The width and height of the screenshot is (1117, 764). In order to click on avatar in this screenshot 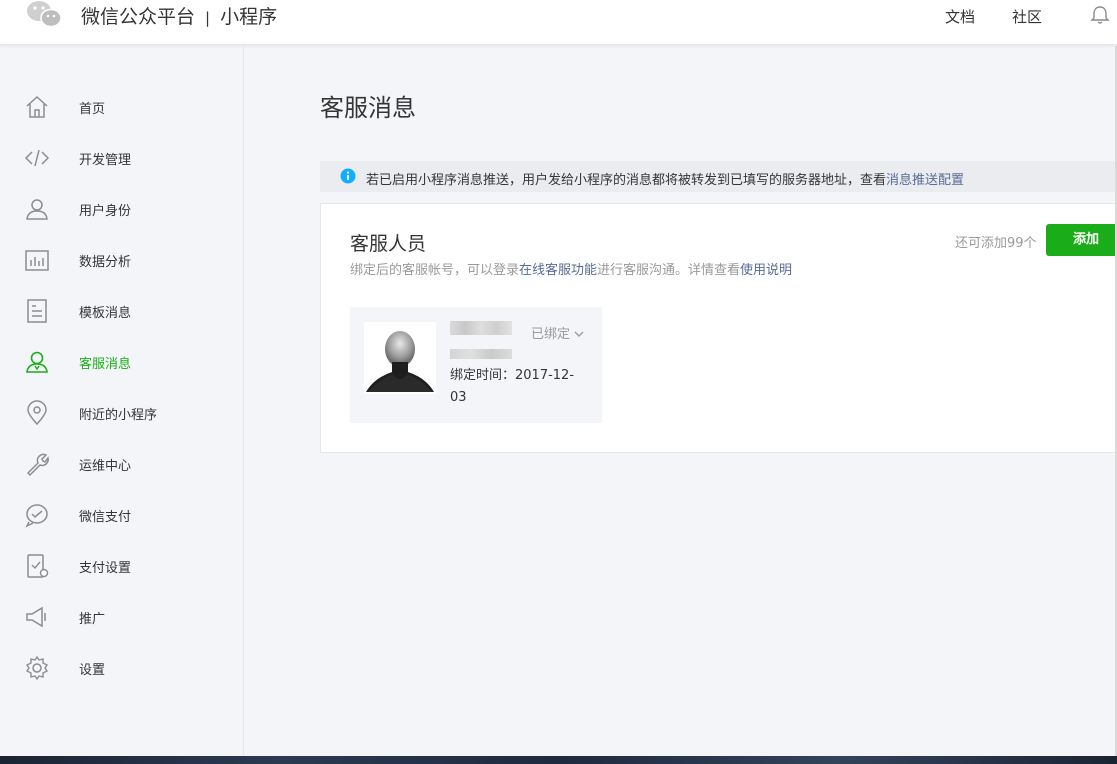, I will do `click(400, 358)`.